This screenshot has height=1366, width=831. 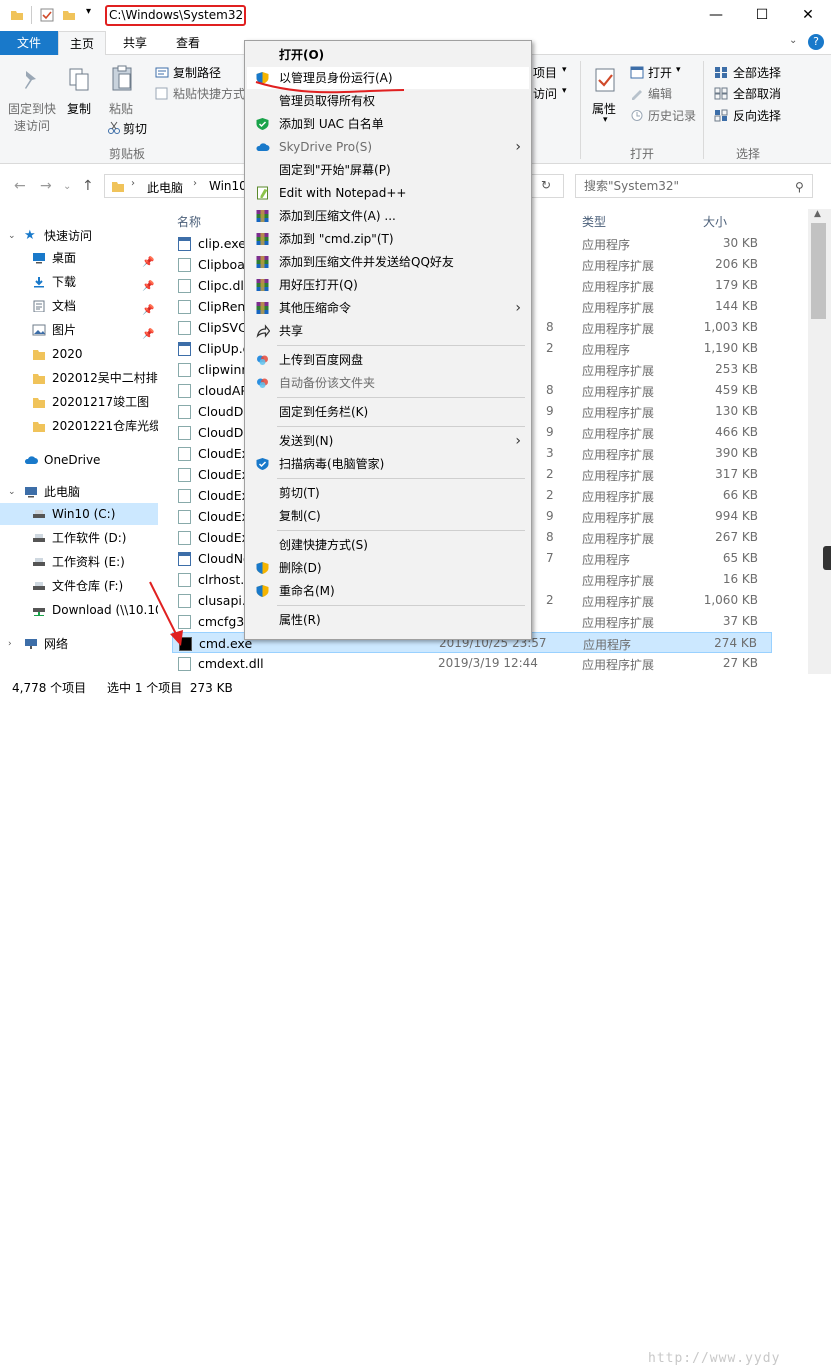 What do you see at coordinates (46, 186) in the screenshot?
I see `forward-arrow-icon: →` at bounding box center [46, 186].